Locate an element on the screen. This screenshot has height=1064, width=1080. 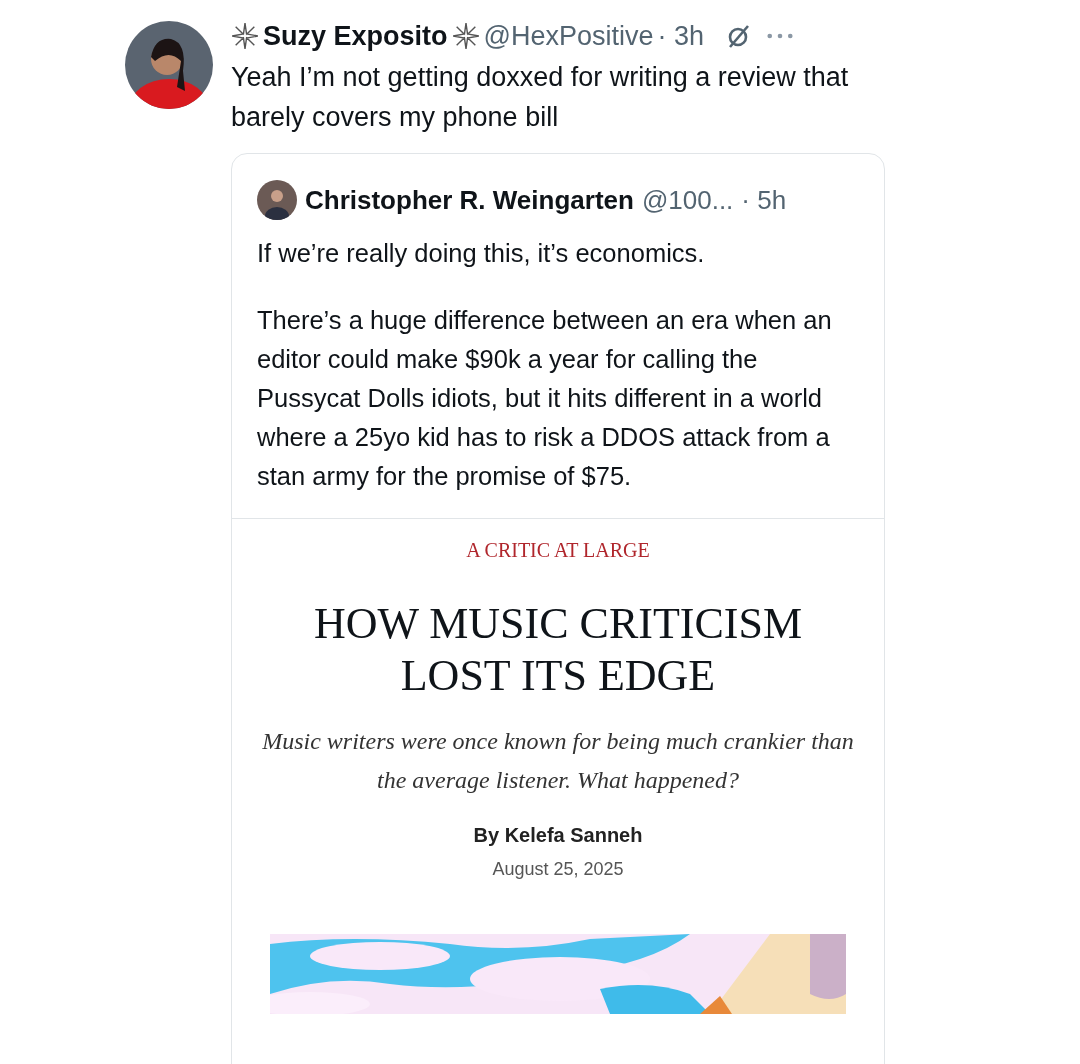
quoted-tweet-text: If we’re really doing this, it’s economics. is located at coordinates (481, 253).